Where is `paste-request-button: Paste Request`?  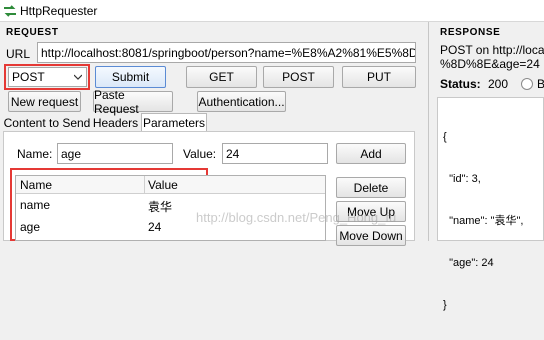 paste-request-button: Paste Request is located at coordinates (133, 102).